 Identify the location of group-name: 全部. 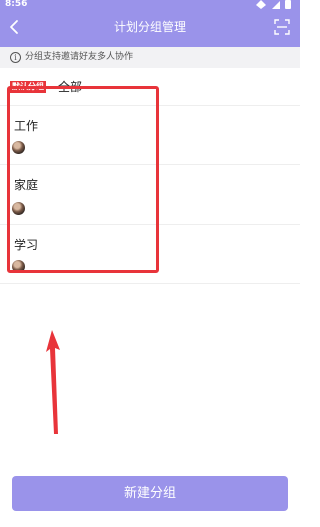
(70, 87).